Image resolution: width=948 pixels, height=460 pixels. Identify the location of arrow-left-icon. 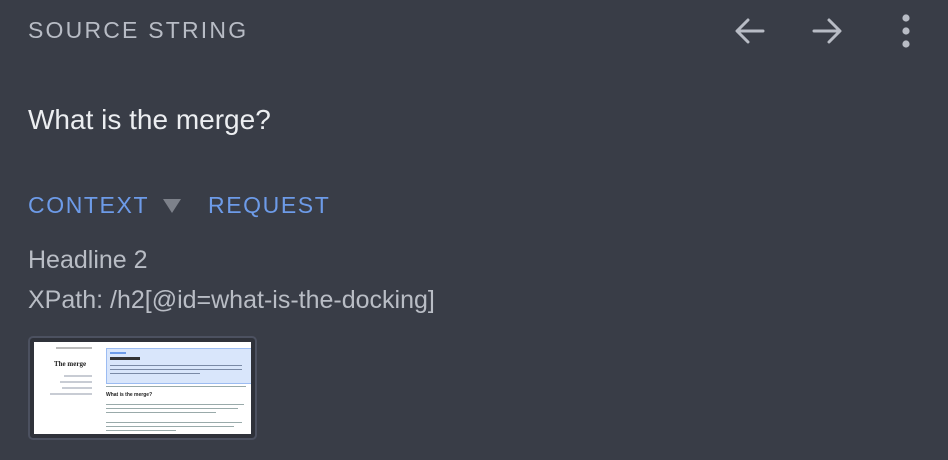
(750, 31).